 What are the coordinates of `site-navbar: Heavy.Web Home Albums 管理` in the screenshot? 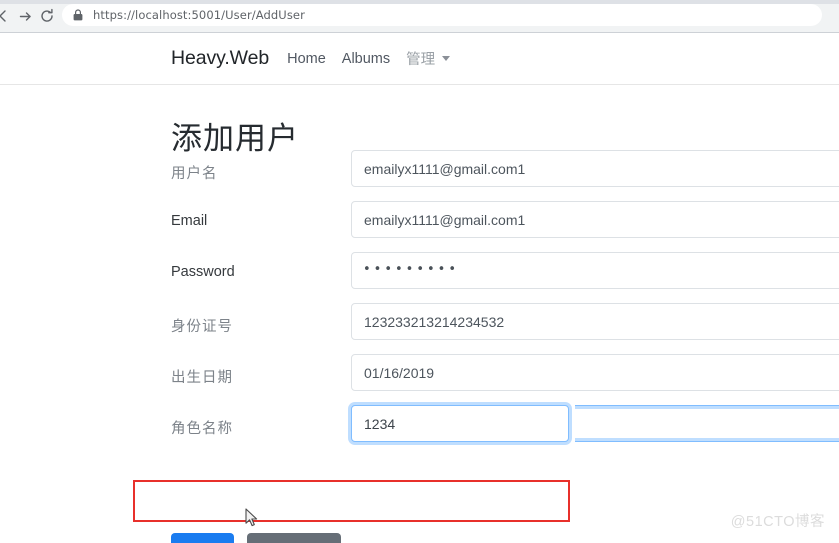 It's located at (419, 59).